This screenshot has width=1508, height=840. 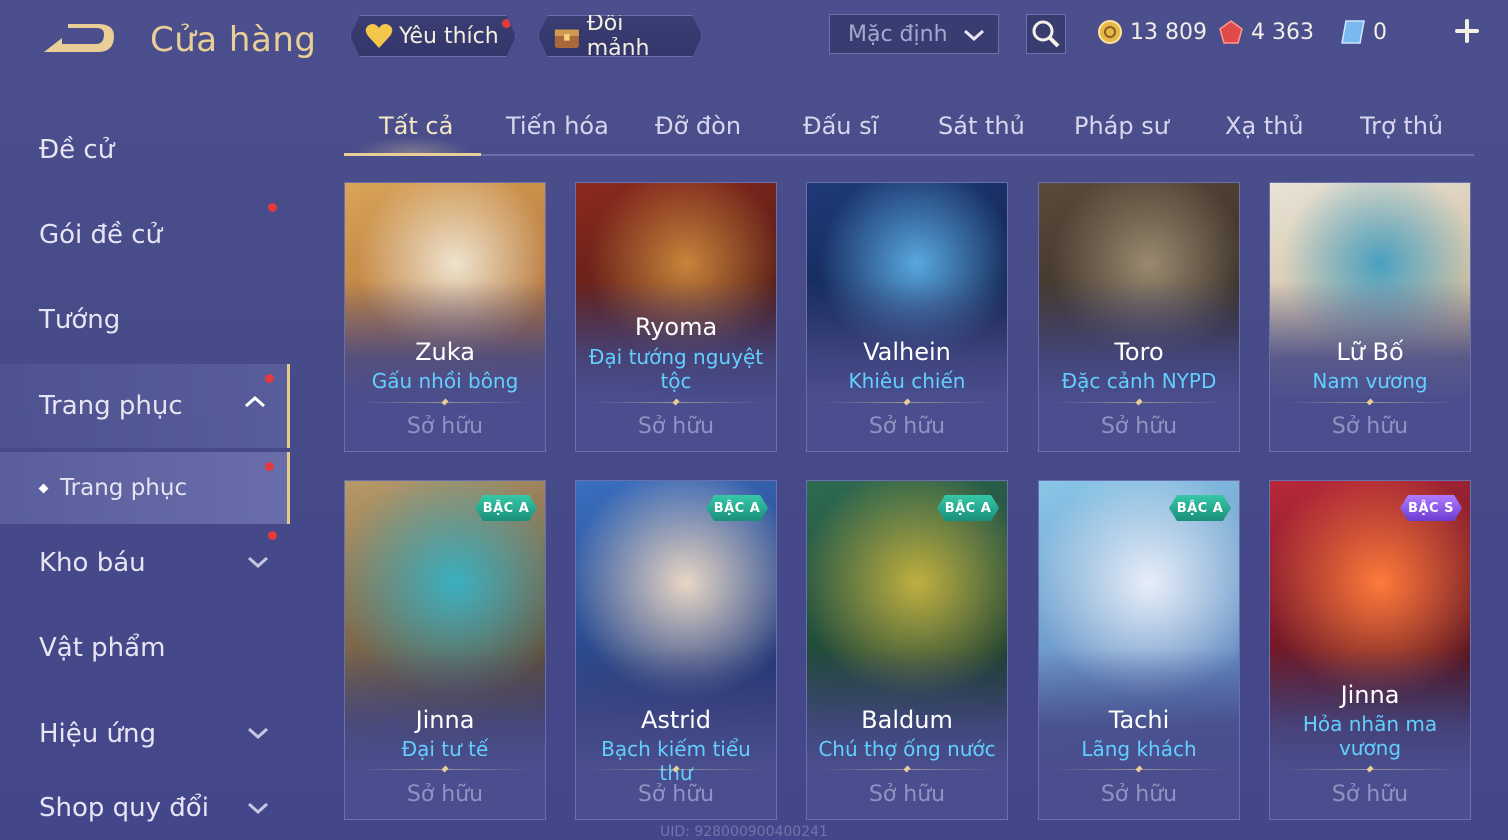 What do you see at coordinates (676, 327) in the screenshot?
I see `hero-name: Ryoma` at bounding box center [676, 327].